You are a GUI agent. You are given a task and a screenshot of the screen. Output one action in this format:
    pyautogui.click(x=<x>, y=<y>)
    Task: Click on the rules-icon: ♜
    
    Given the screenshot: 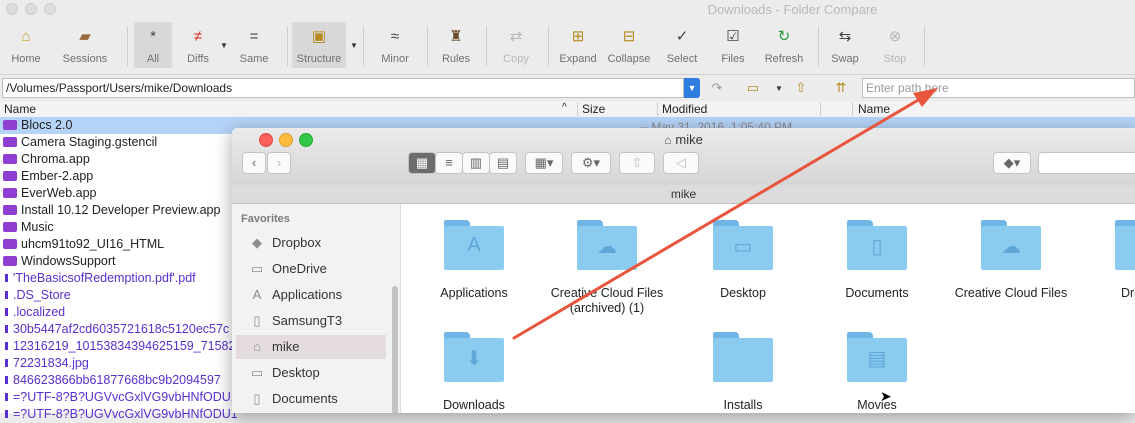 What is the action you would take?
    pyautogui.click(x=456, y=36)
    